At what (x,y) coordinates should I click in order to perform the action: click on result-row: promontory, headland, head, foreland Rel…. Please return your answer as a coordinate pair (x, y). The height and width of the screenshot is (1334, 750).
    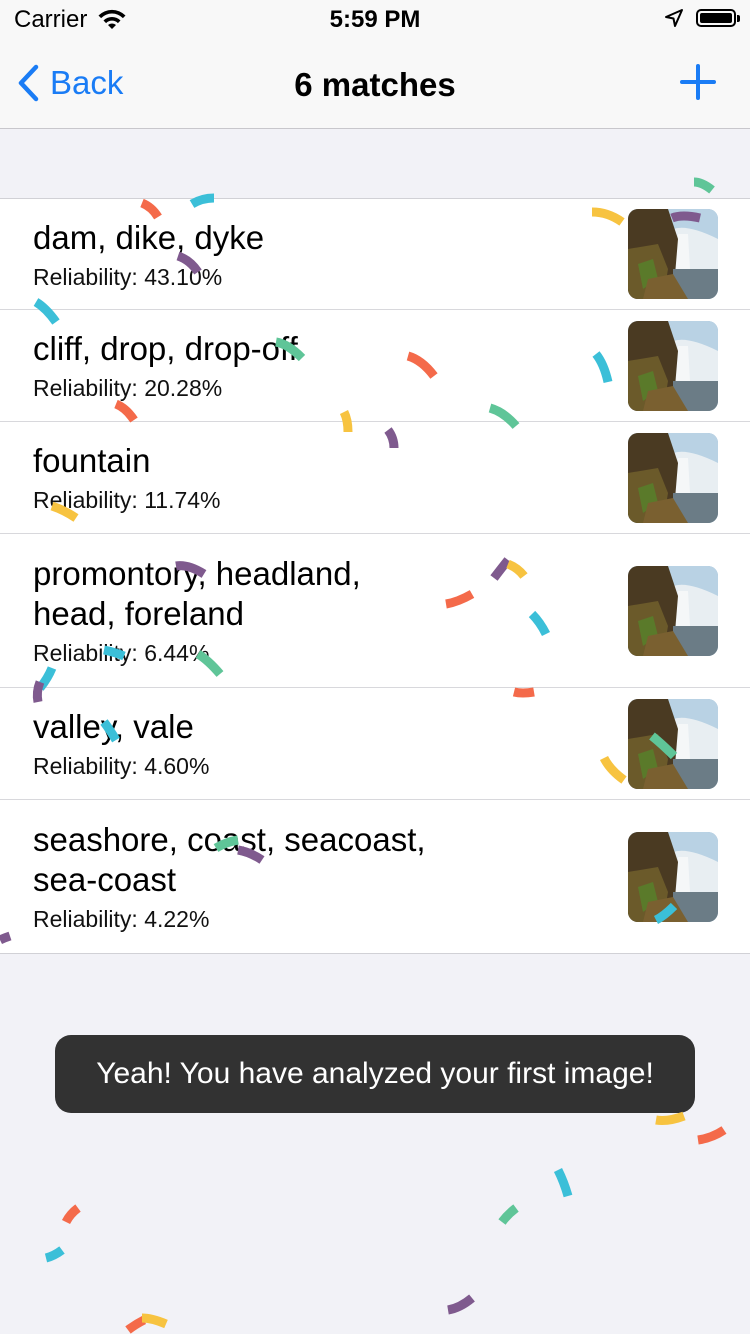
    Looking at the image, I should click on (375, 611).